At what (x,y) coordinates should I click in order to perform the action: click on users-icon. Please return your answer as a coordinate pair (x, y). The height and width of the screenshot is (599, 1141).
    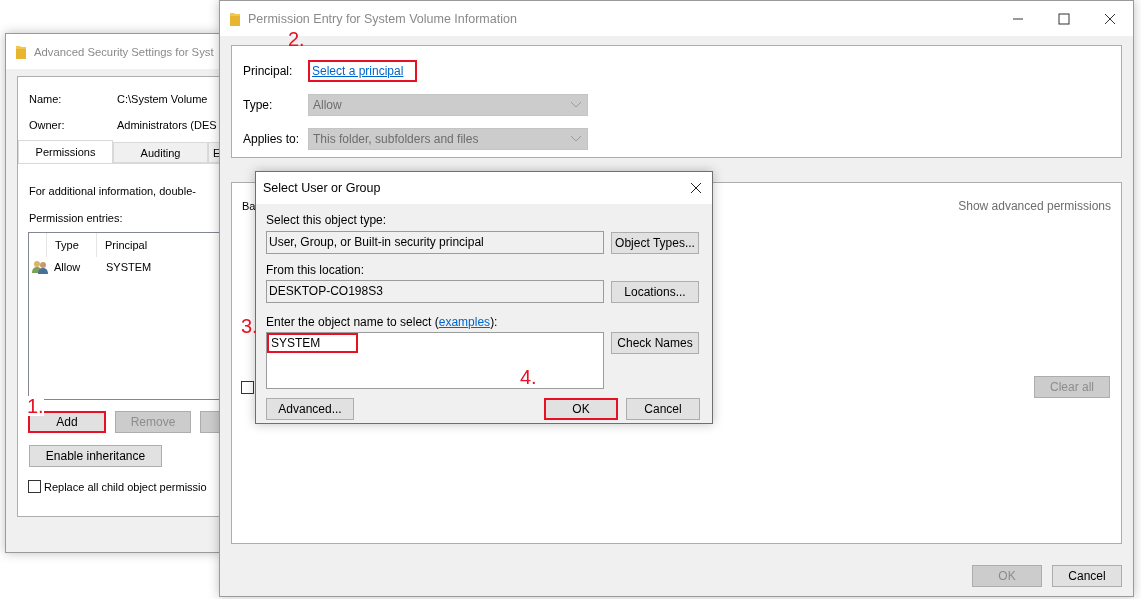
    Looking at the image, I should click on (40, 267).